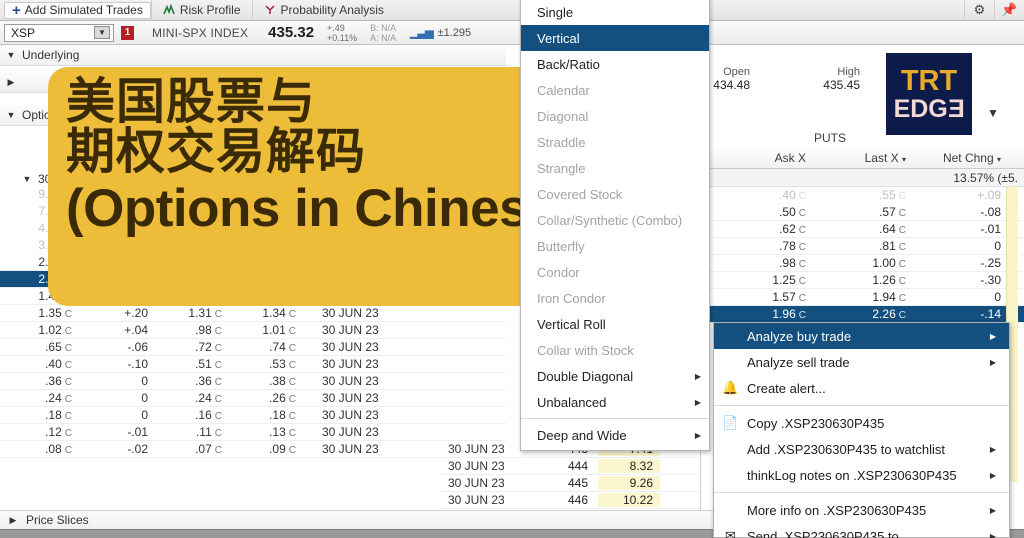 Image resolution: width=1024 pixels, height=538 pixels. Describe the element at coordinates (864, 158) in the screenshot. I see `col-last-x: Last X ▾` at that location.